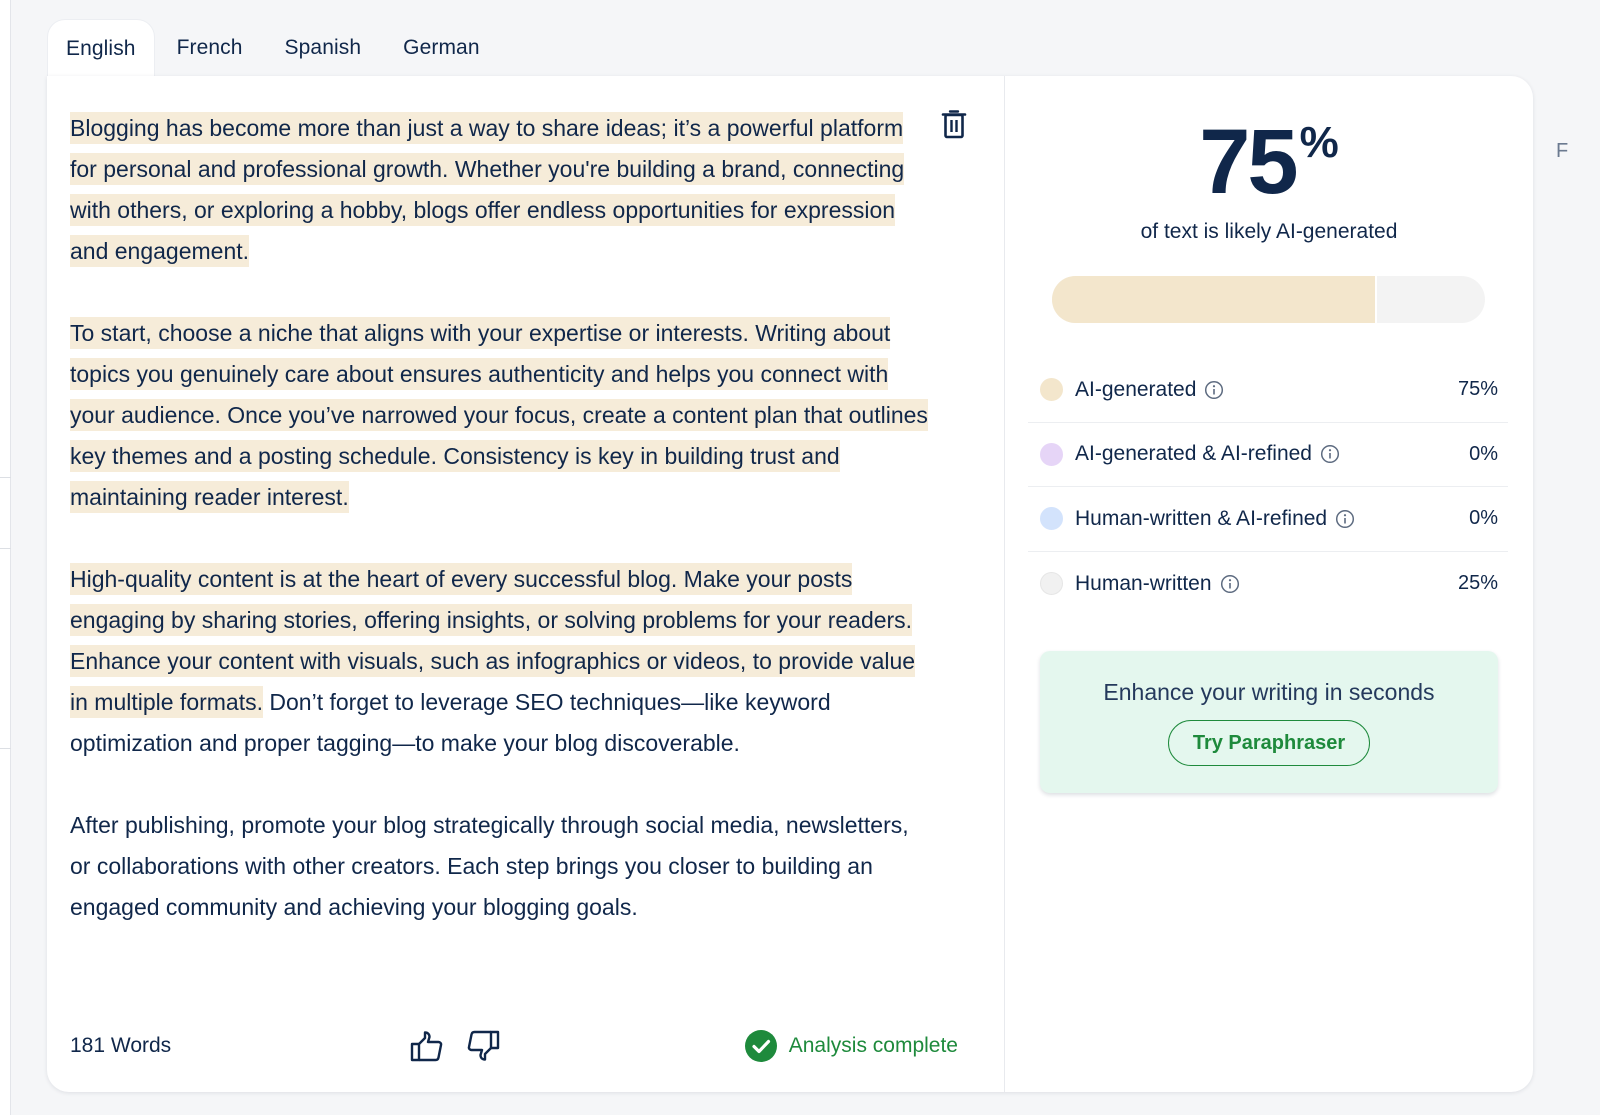  What do you see at coordinates (323, 48) in the screenshot?
I see `tab-spanish: Spanish` at bounding box center [323, 48].